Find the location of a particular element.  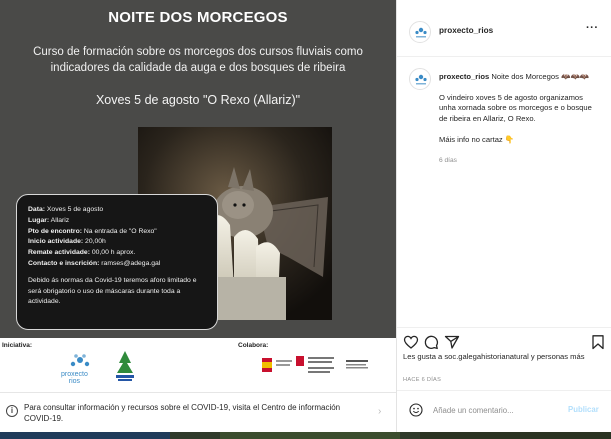

bookmark-icon is located at coordinates (598, 342).